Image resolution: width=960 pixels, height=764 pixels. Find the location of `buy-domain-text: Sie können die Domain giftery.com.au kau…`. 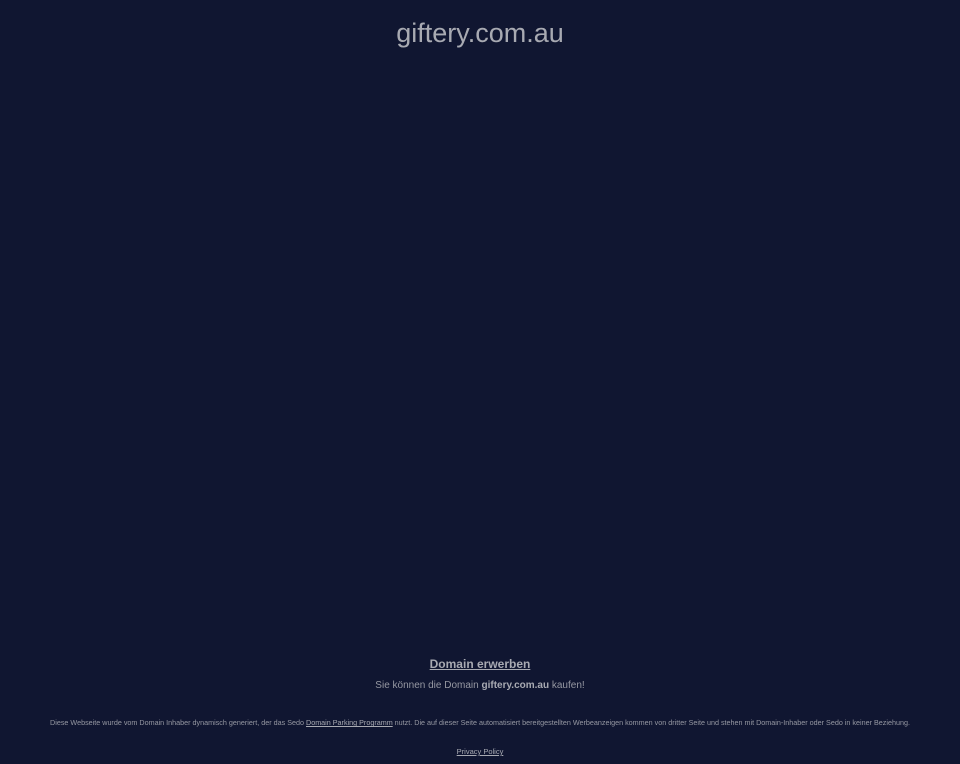

buy-domain-text: Sie können die Domain giftery.com.au kau… is located at coordinates (480, 685).